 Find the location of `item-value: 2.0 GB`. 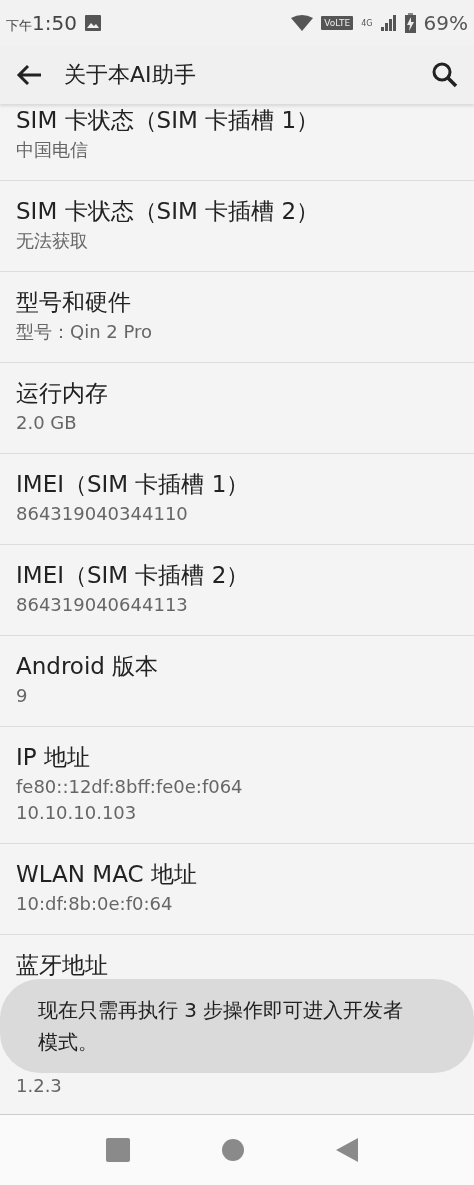

item-value: 2.0 GB is located at coordinates (47, 423).